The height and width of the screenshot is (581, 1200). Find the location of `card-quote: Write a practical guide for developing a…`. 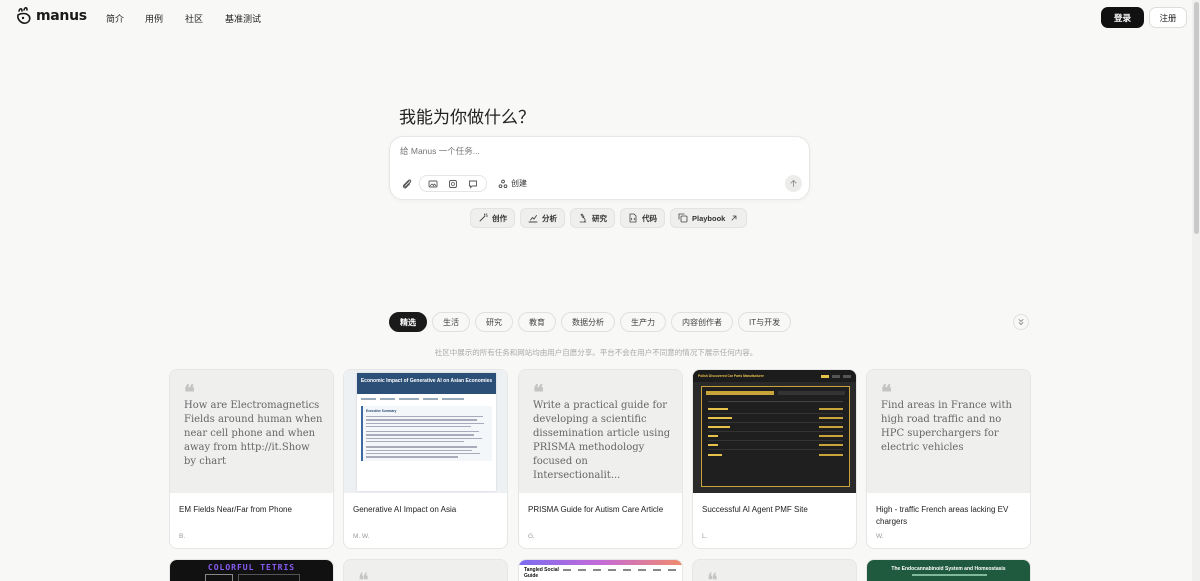

card-quote: Write a practical guide for developing a… is located at coordinates (602, 440).